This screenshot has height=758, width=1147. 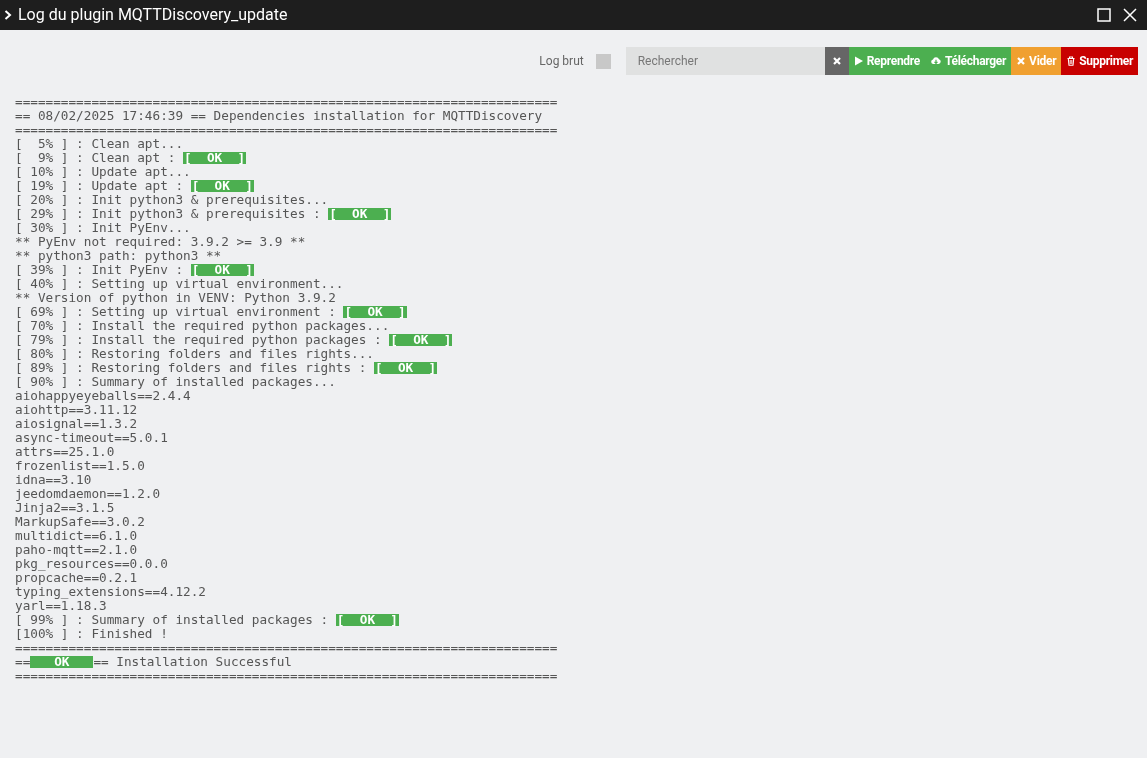 I want to click on maximize-icon, so click(x=1104, y=15).